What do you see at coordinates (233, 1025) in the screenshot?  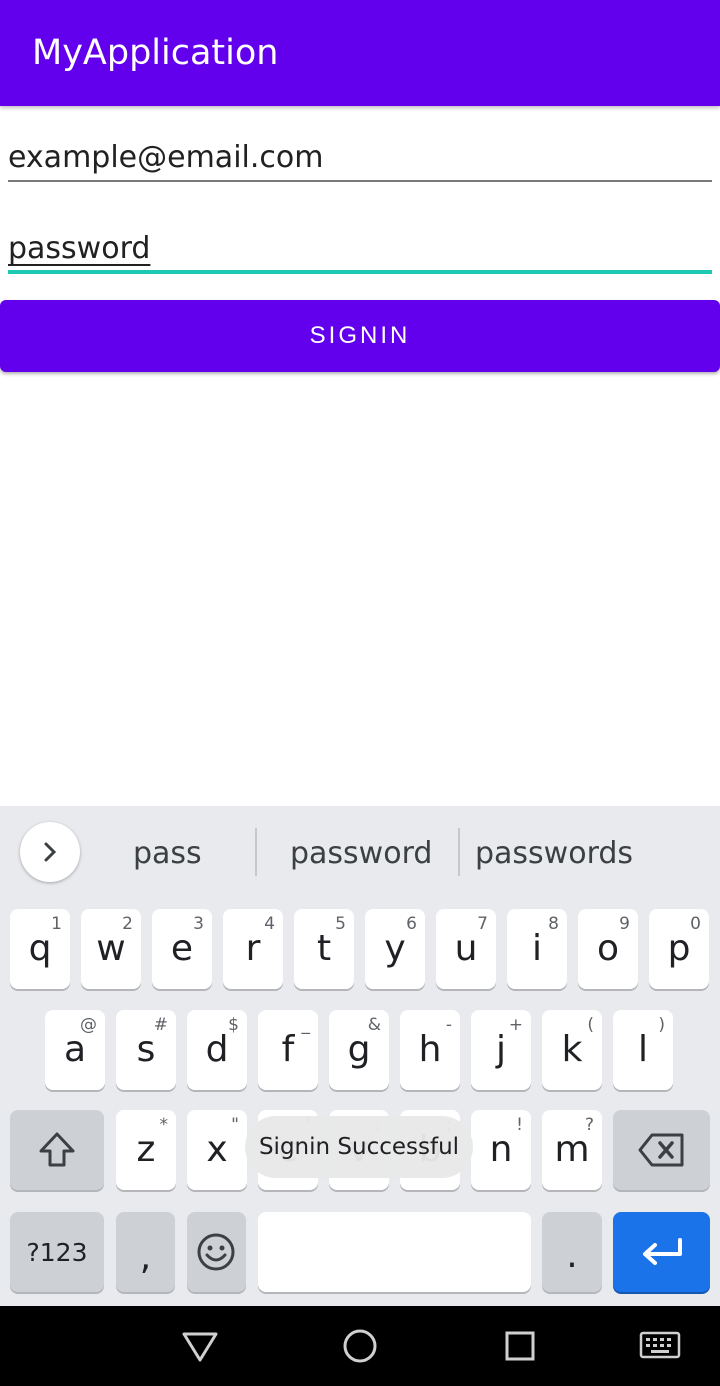 I see `key-hint: $` at bounding box center [233, 1025].